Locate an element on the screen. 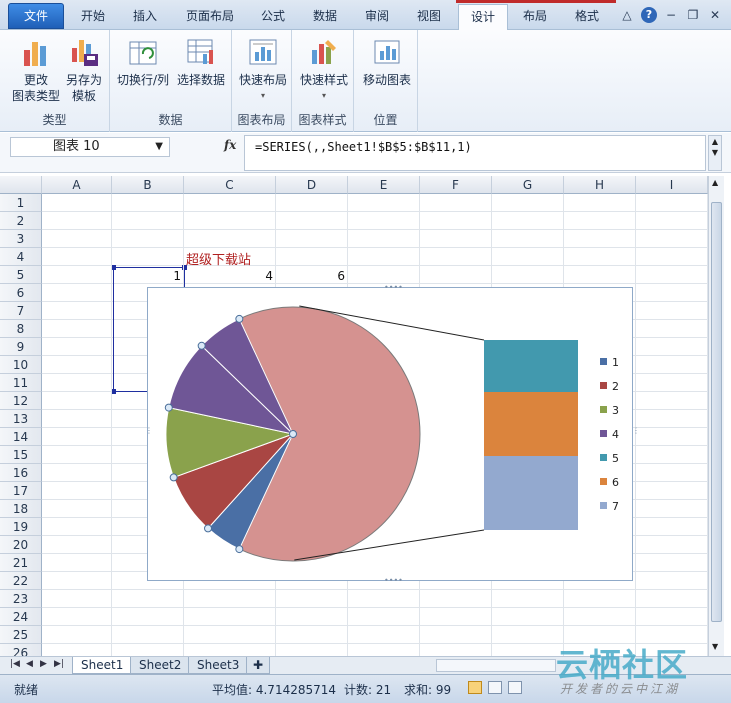  tab-insert: 插入 is located at coordinates (145, 17).